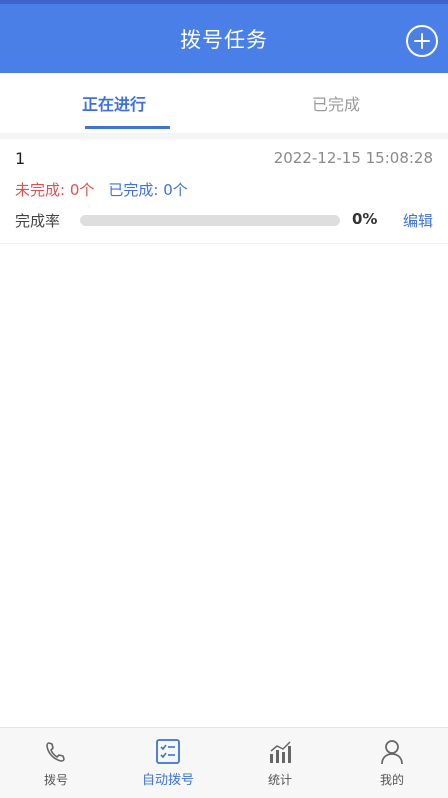 The width and height of the screenshot is (448, 798). I want to click on checklist-icon, so click(168, 751).